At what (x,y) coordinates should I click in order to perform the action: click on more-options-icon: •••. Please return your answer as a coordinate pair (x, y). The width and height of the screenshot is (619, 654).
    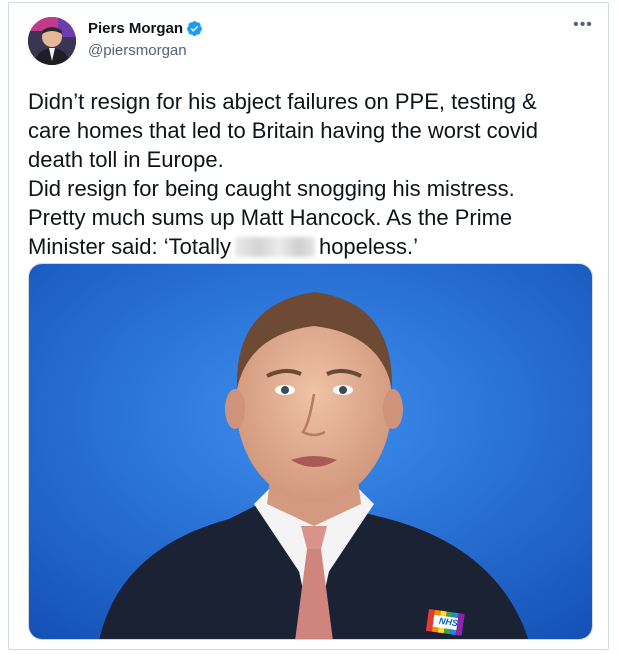
    Looking at the image, I should click on (583, 27).